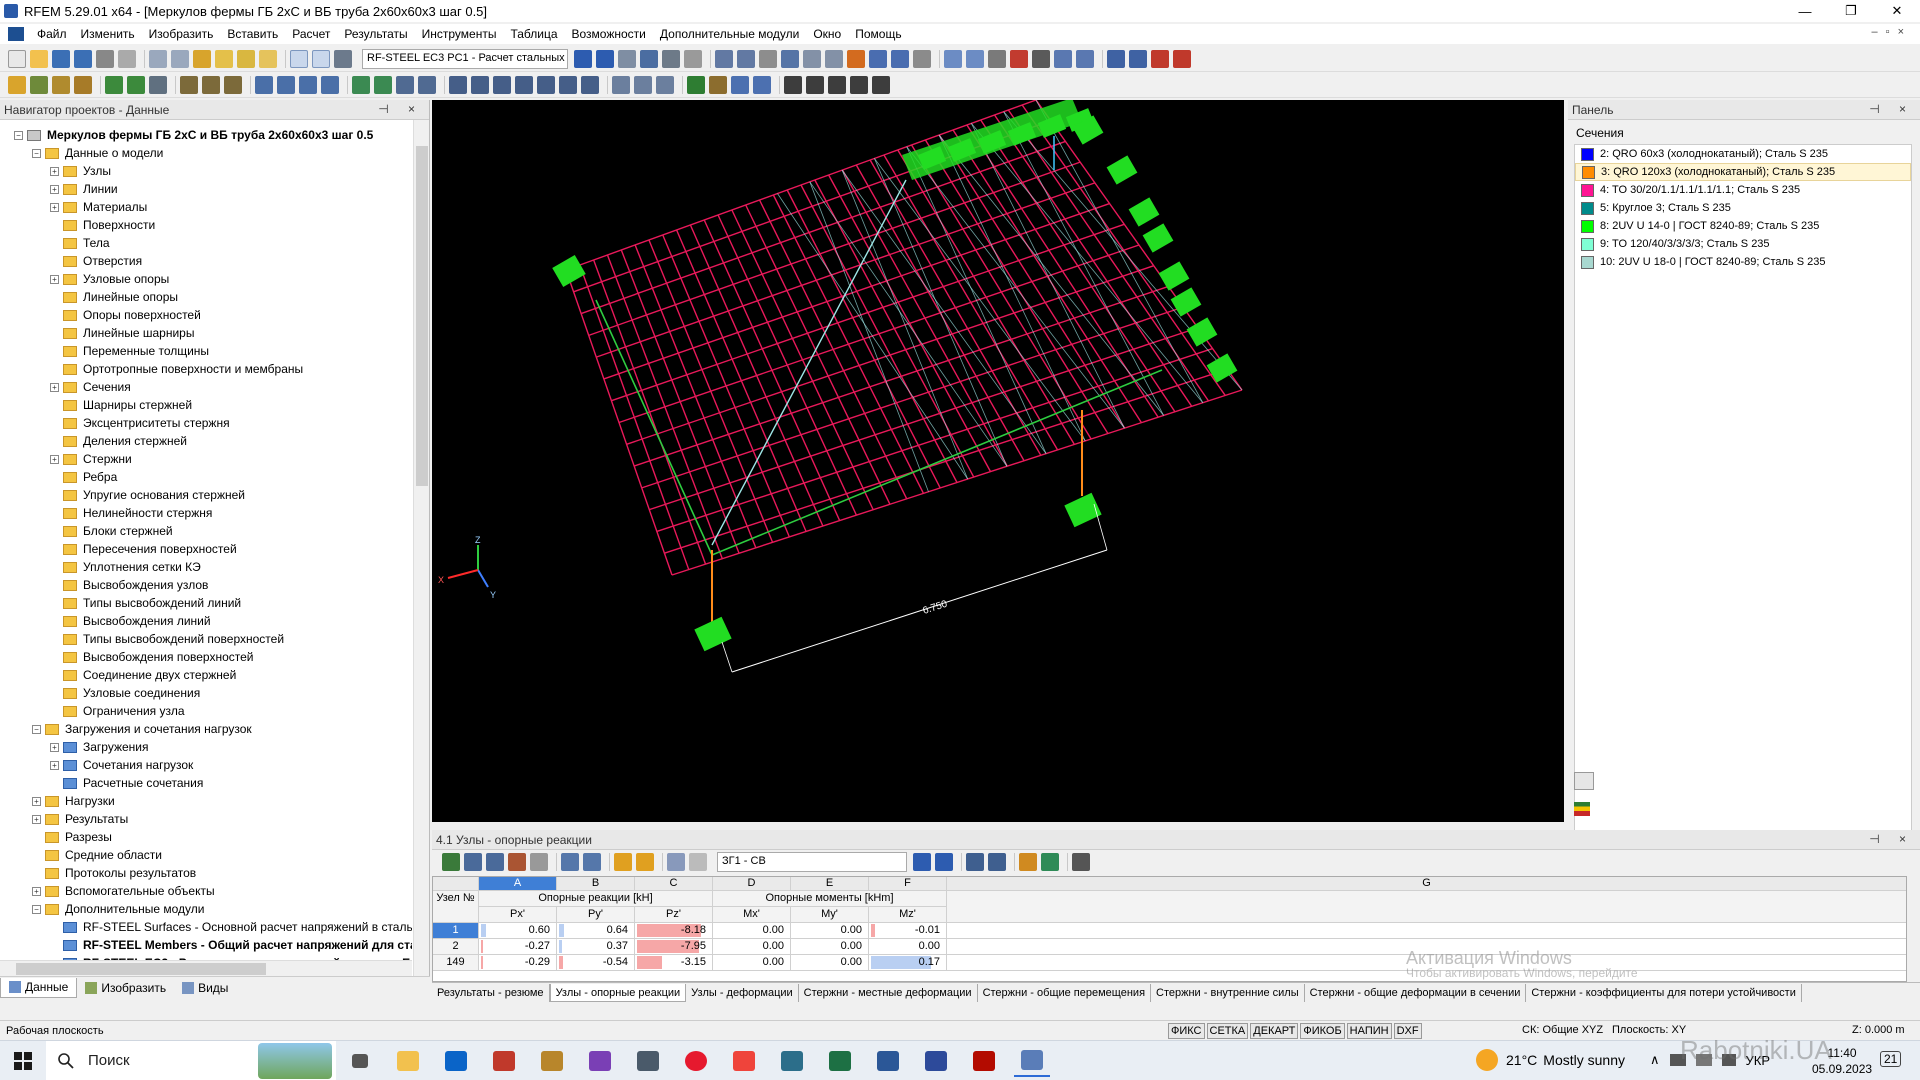 The image size is (1920, 1080). What do you see at coordinates (80, 819) in the screenshot?
I see `tree-item: +Результаты` at bounding box center [80, 819].